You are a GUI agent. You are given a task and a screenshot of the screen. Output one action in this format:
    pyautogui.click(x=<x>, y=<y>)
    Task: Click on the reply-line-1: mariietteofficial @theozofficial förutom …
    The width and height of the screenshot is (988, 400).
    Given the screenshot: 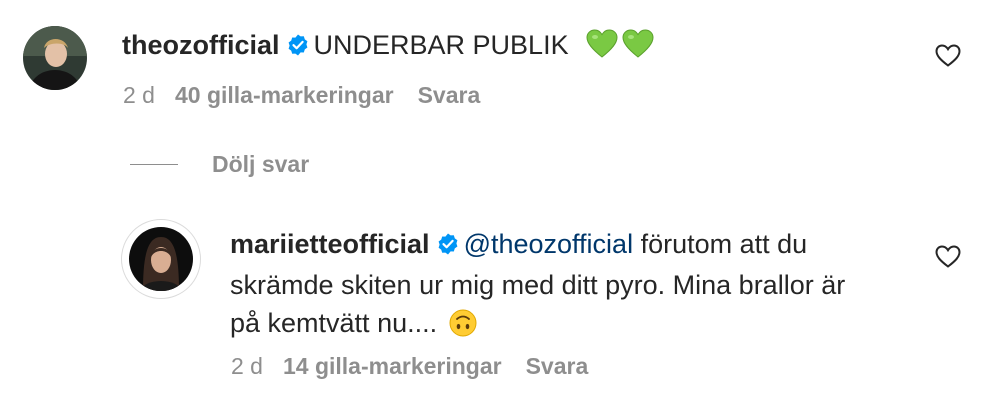 What is the action you would take?
    pyautogui.click(x=580, y=245)
    